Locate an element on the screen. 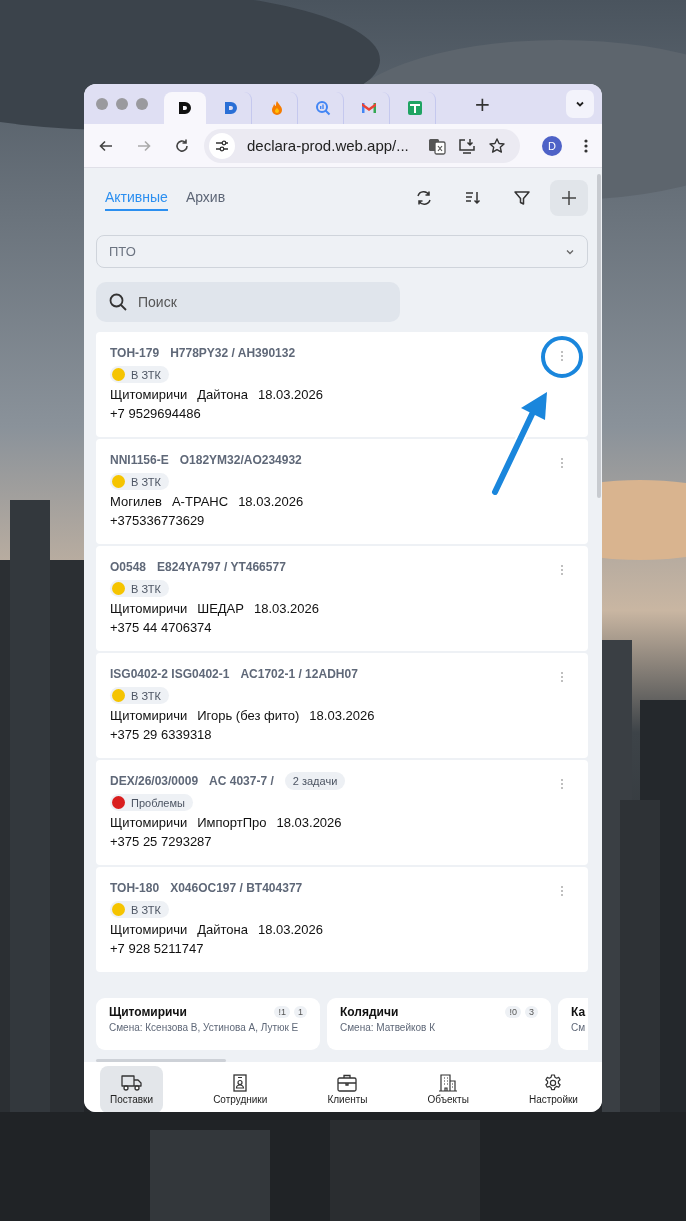 Image resolution: width=686 pixels, height=1221 pixels. select-field: ПТО is located at coordinates (342, 251).